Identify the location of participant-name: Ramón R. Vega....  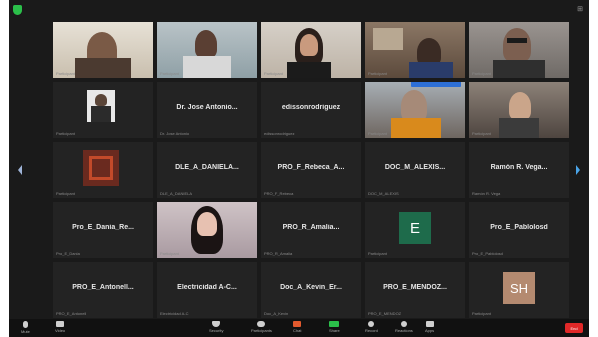
(519, 167).